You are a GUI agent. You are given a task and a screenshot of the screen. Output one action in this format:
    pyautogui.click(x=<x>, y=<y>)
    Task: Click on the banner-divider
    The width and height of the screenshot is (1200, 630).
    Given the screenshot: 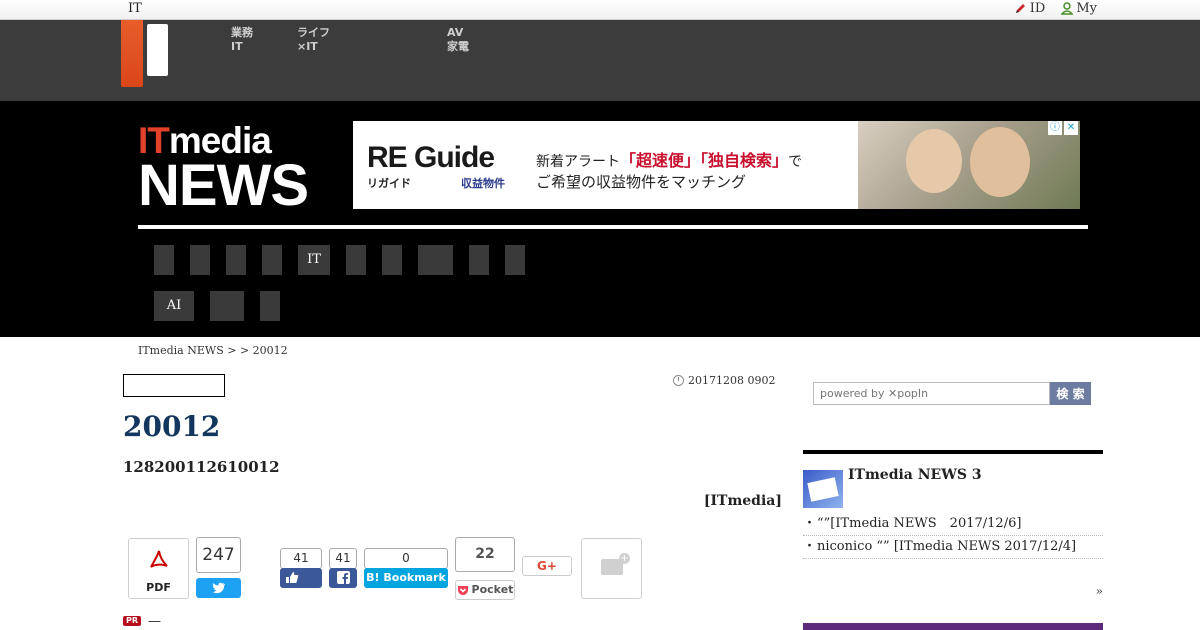 What is the action you would take?
    pyautogui.click(x=613, y=227)
    